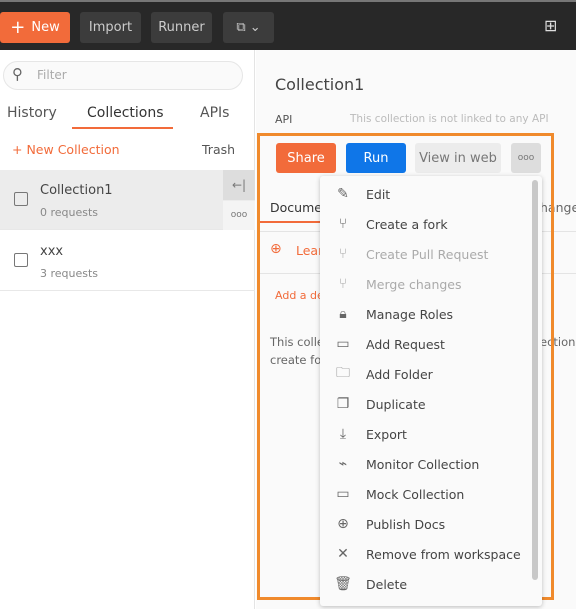 The image size is (576, 609). What do you see at coordinates (449, 119) in the screenshot?
I see `api-text: This collection is not linked to any API` at bounding box center [449, 119].